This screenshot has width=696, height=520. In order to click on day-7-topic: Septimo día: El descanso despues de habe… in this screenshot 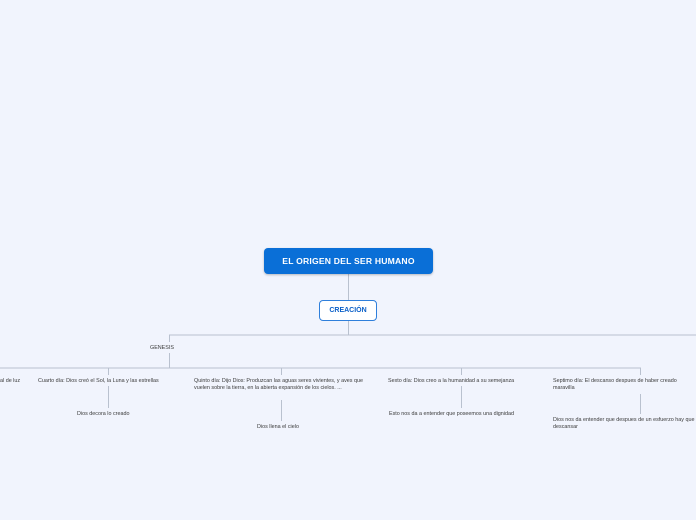, I will do `click(624, 384)`.